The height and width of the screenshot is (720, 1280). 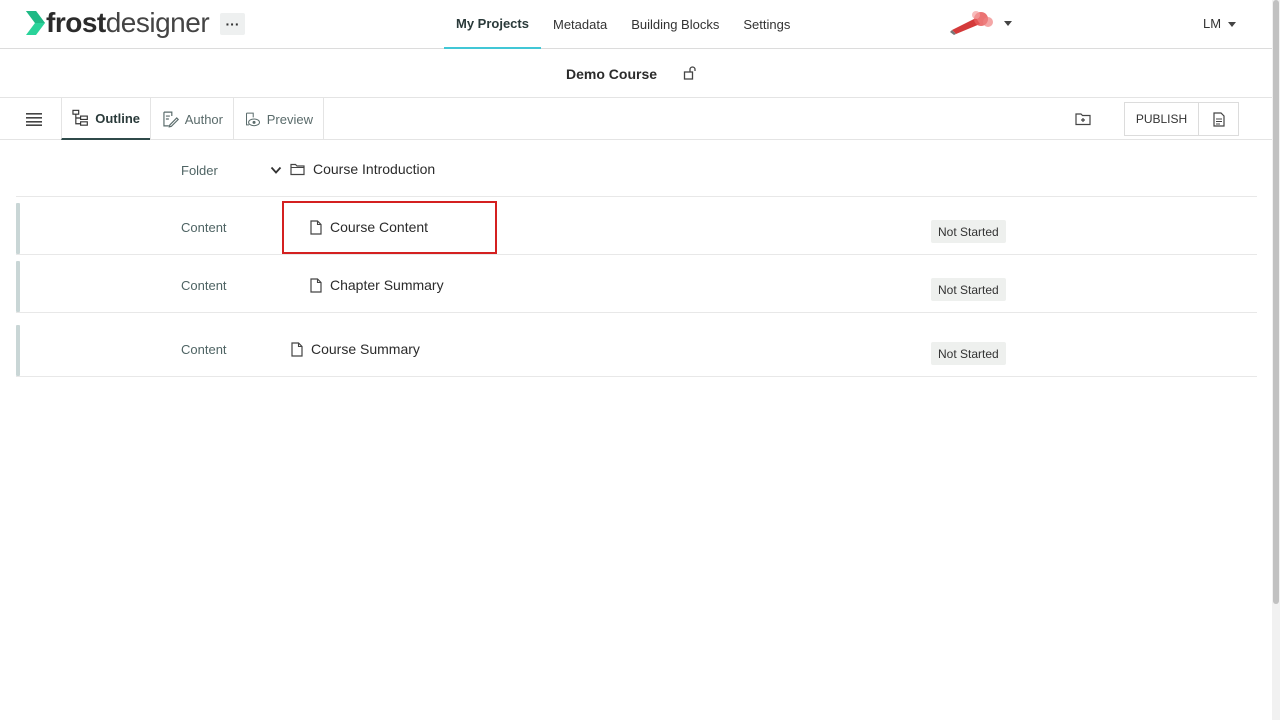 What do you see at coordinates (289, 119) in the screenshot?
I see `tab-preview-label: Preview` at bounding box center [289, 119].